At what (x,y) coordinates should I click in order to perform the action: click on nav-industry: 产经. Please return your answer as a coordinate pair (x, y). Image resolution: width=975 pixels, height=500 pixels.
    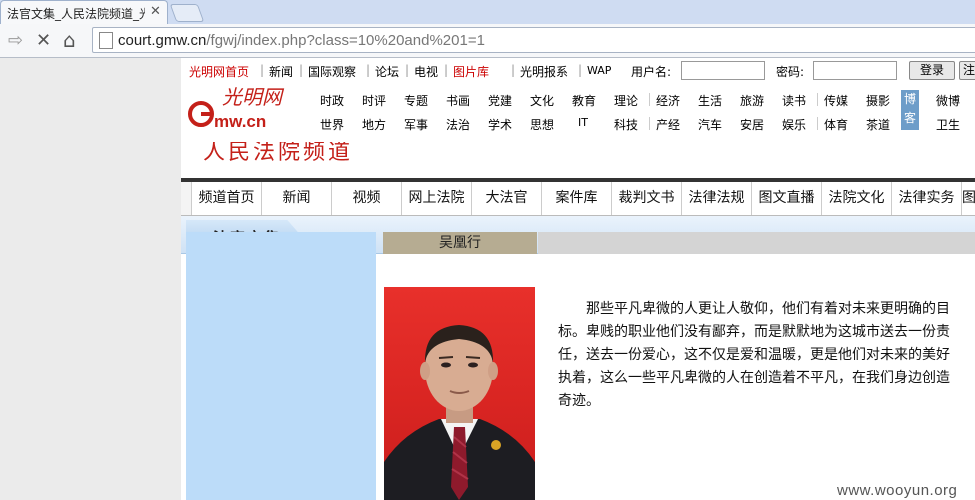
    Looking at the image, I should click on (668, 124).